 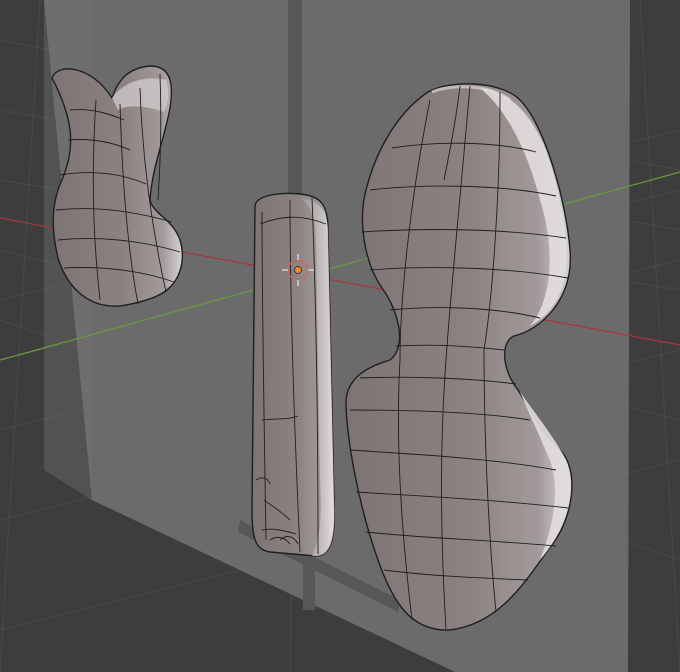 What do you see at coordinates (293, 374) in the screenshot?
I see `center-mesh` at bounding box center [293, 374].